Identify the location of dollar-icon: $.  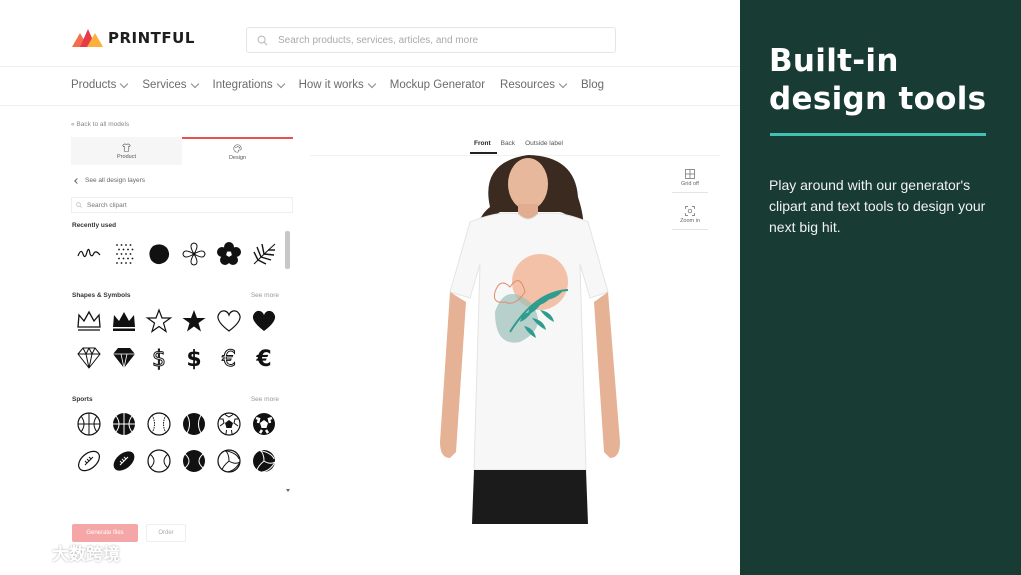
(193, 359).